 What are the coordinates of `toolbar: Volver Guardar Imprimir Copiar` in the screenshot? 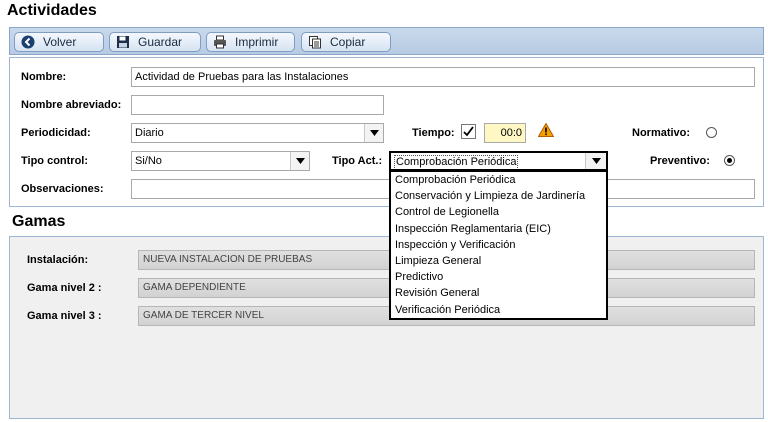 It's located at (386, 41).